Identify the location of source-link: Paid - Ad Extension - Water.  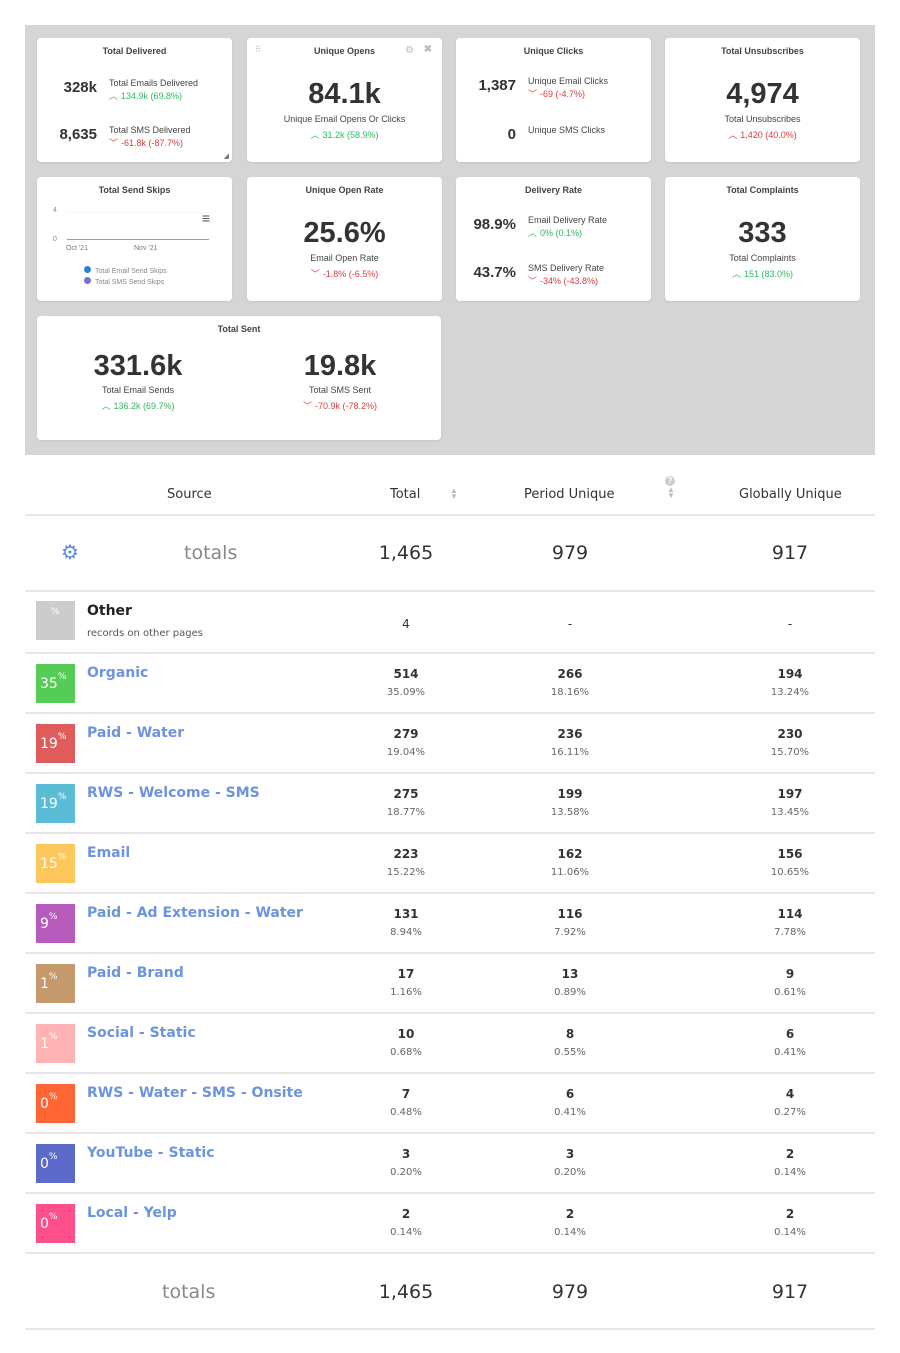
(195, 913).